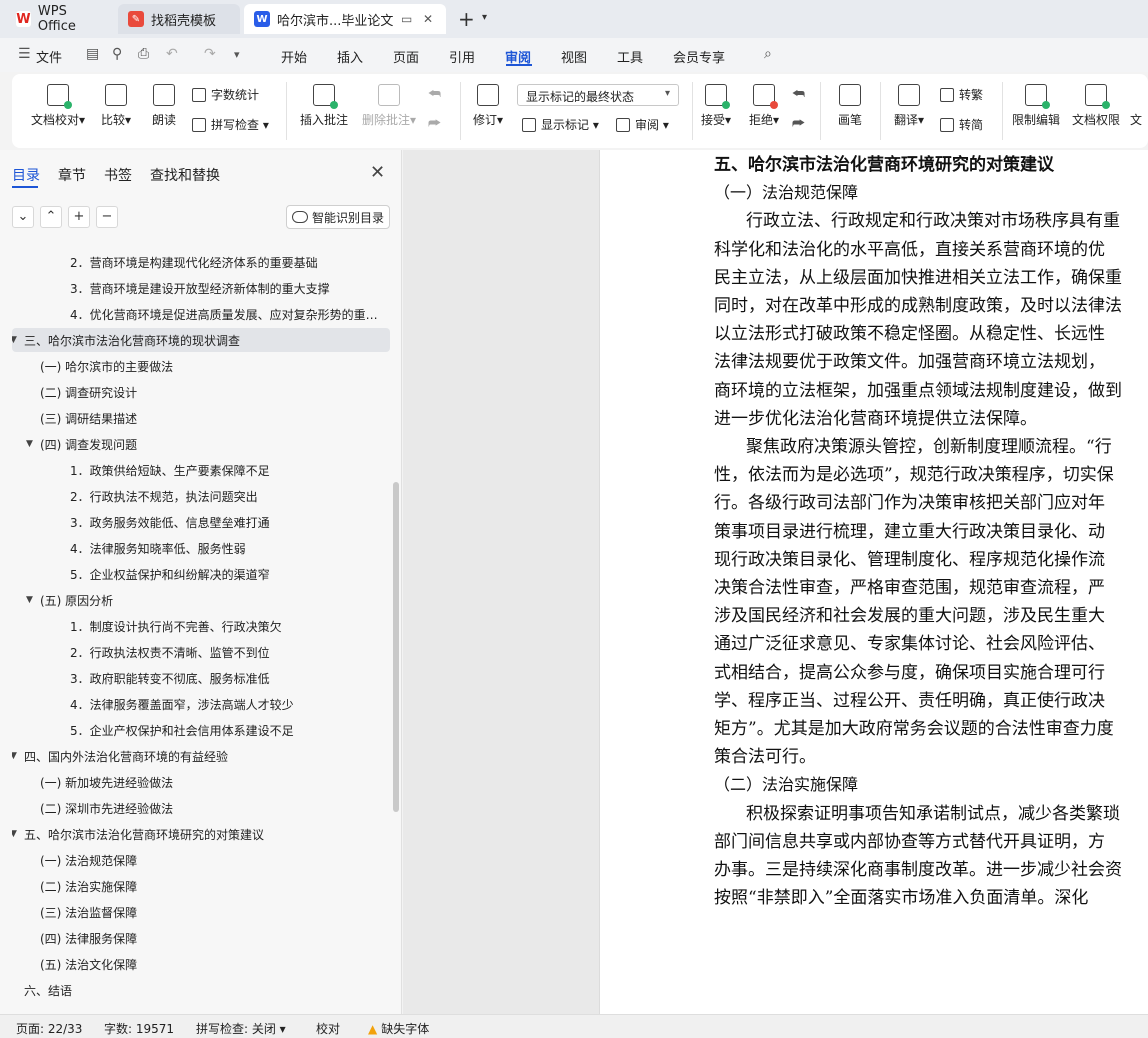 The height and width of the screenshot is (1038, 1148). What do you see at coordinates (117, 54) in the screenshot?
I see `share-icon: ⚲` at bounding box center [117, 54].